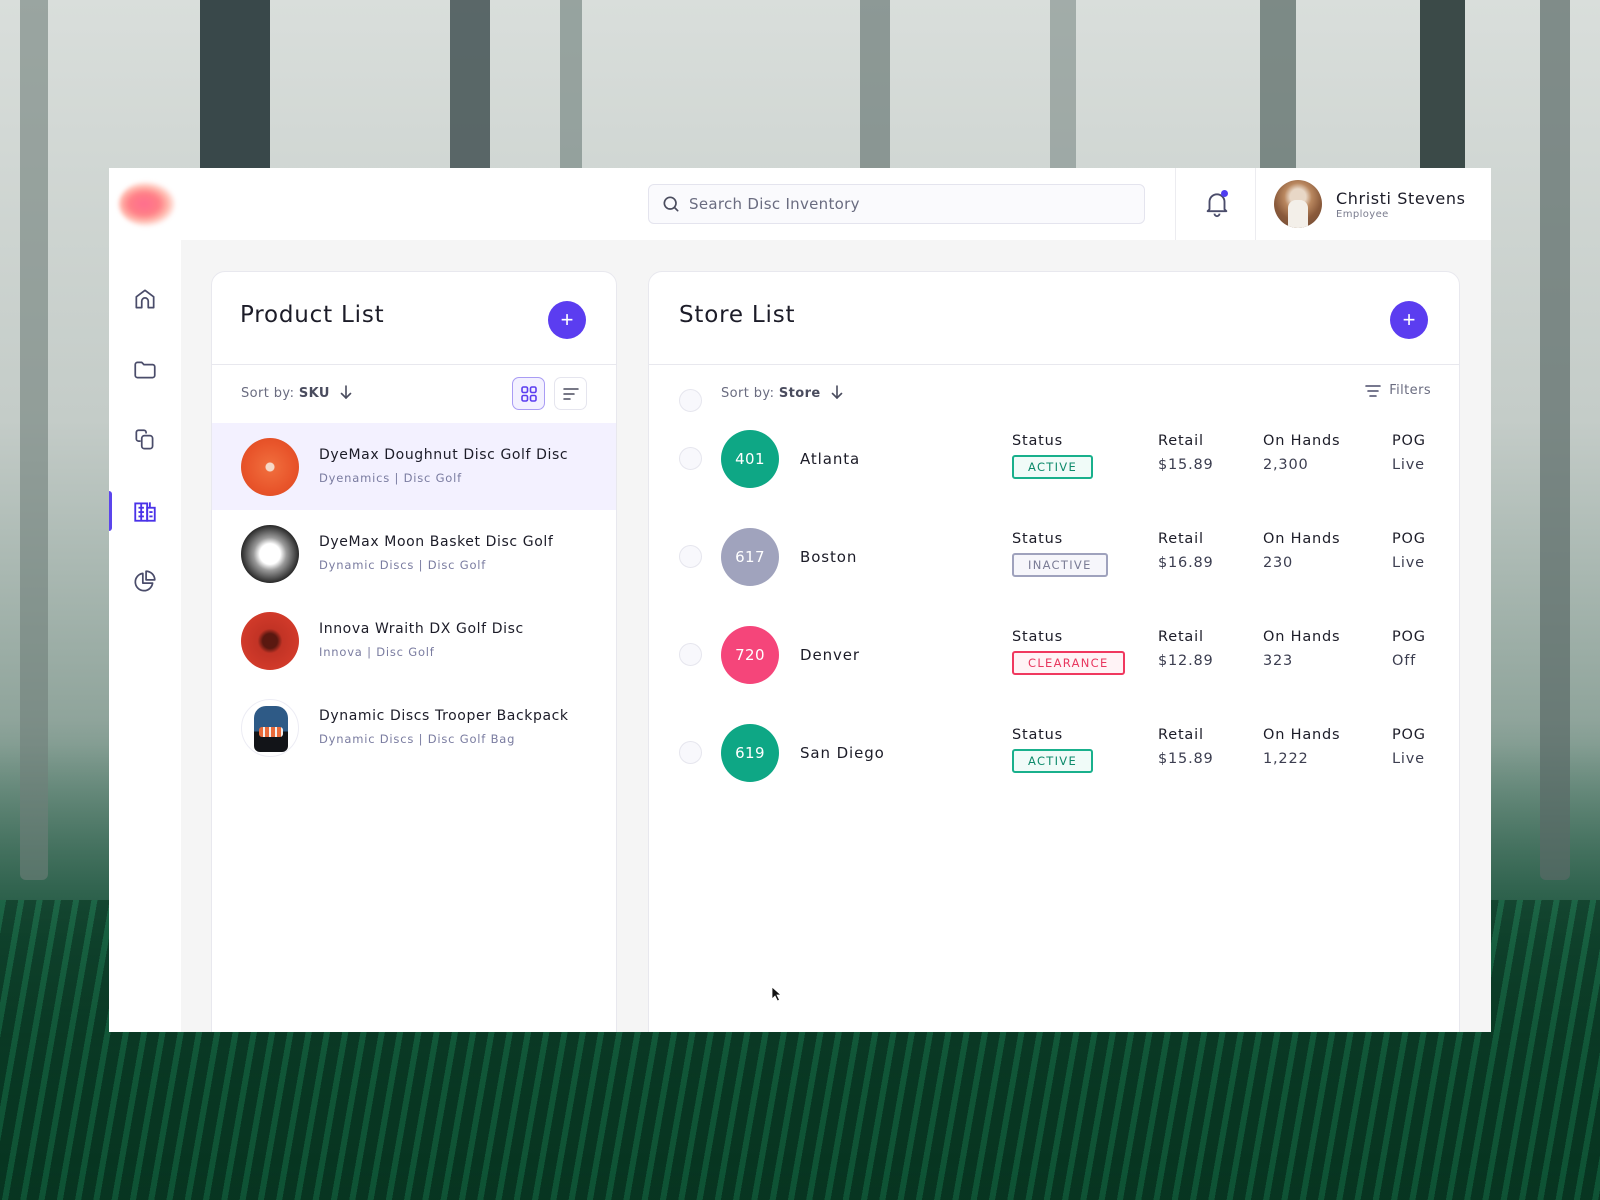 Image resolution: width=1600 pixels, height=1200 pixels. Describe the element at coordinates (828, 557) in the screenshot. I see `store-name: Boston` at that location.